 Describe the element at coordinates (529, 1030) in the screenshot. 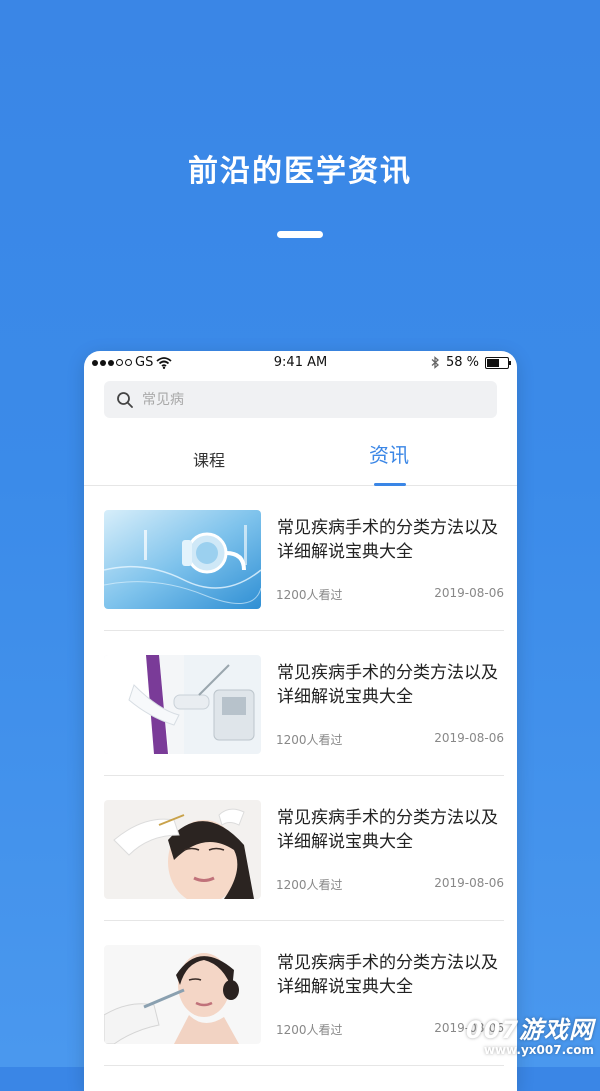

I see `watermark-brand: 007游戏网` at that location.